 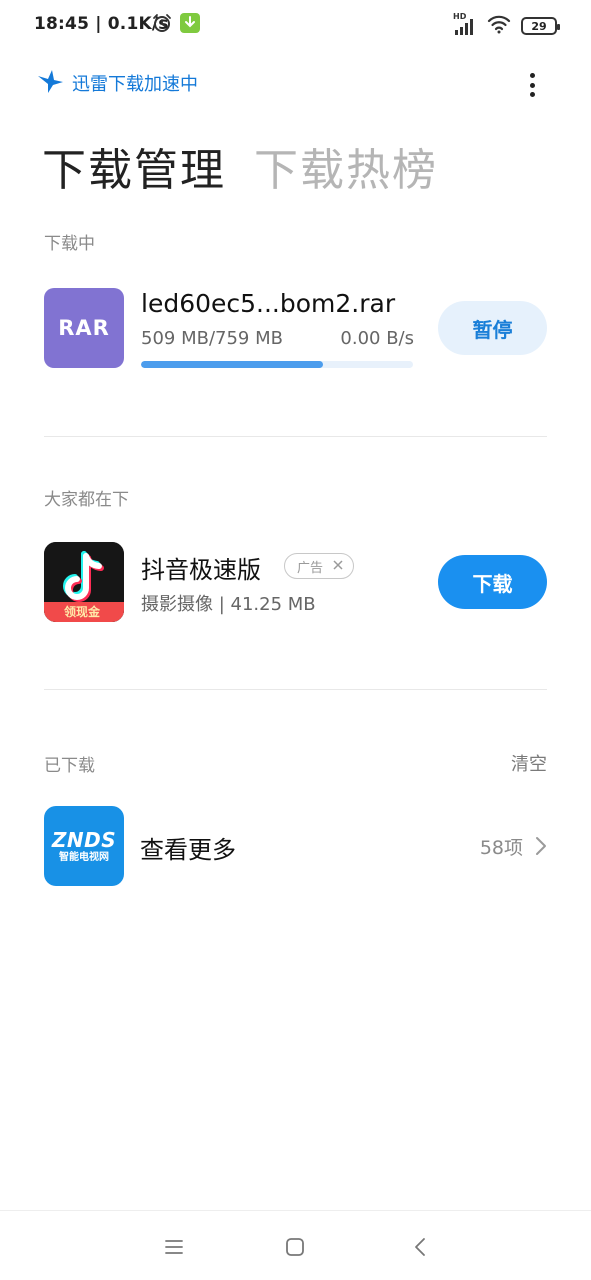 I want to click on ad-label: 广告, so click(x=310, y=568).